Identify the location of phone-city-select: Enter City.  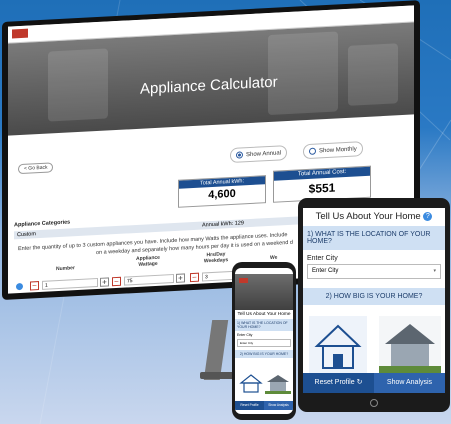
(264, 343).